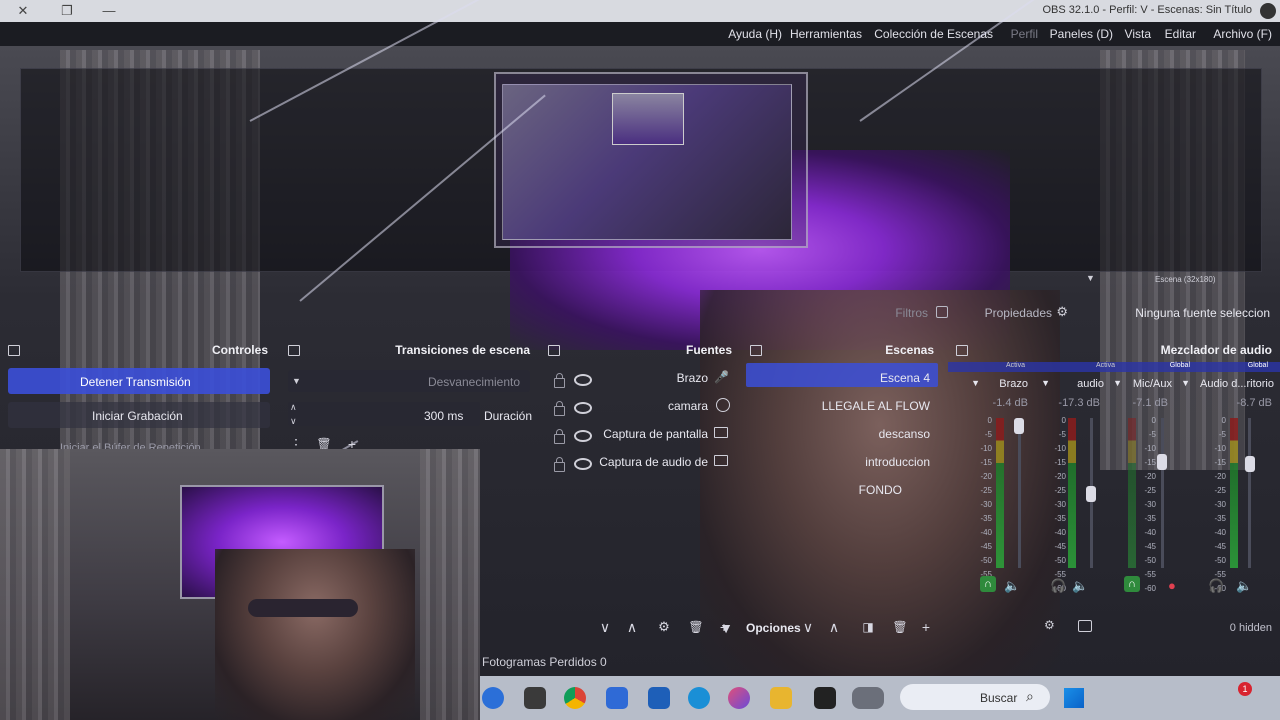 Image resolution: width=1280 pixels, height=720 pixels. Describe the element at coordinates (655, 434) in the screenshot. I see `source-item: Captura de pantalla` at that location.